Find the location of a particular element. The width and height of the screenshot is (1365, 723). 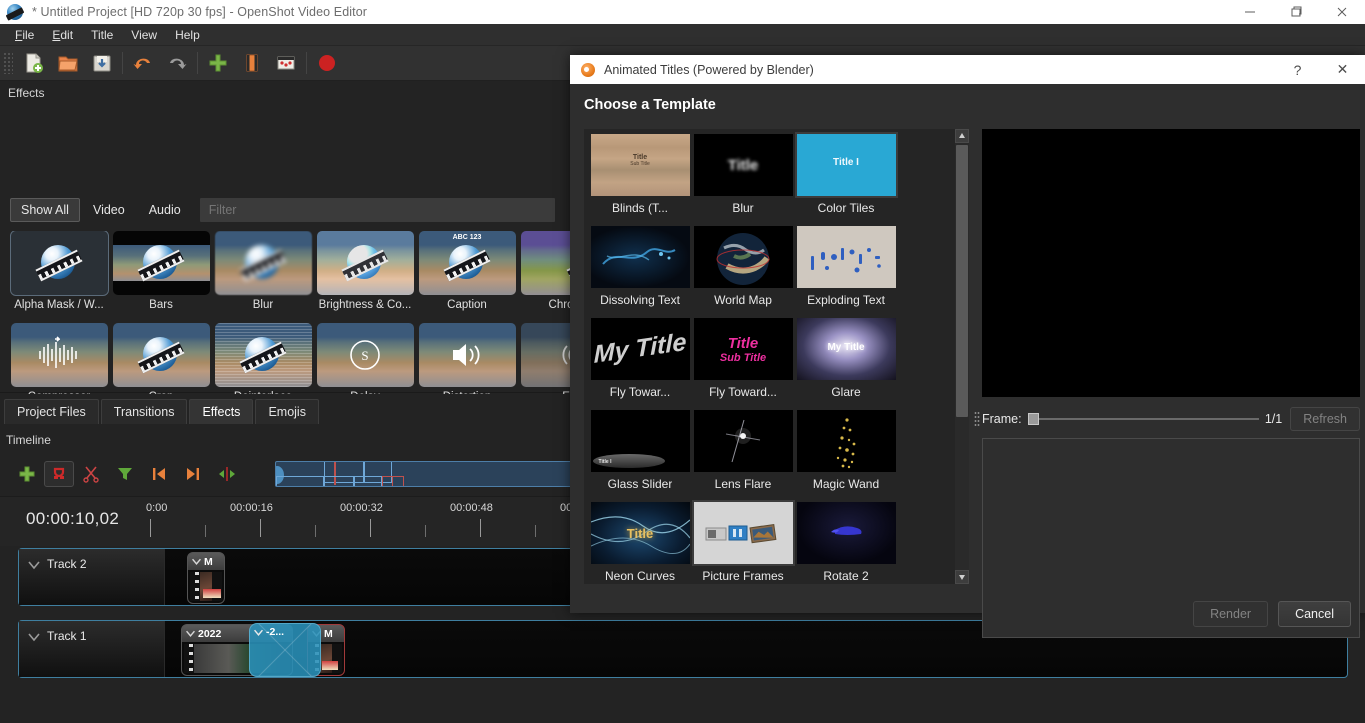

chevron-down-icon is located at coordinates (34, 565).